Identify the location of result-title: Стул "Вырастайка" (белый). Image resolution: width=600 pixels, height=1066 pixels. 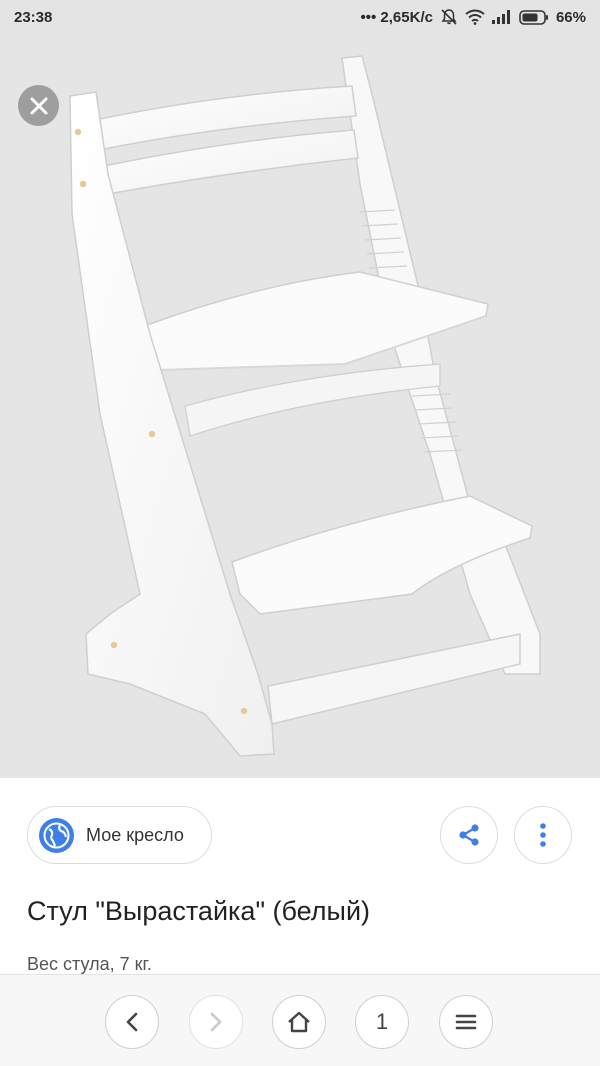
(198, 911).